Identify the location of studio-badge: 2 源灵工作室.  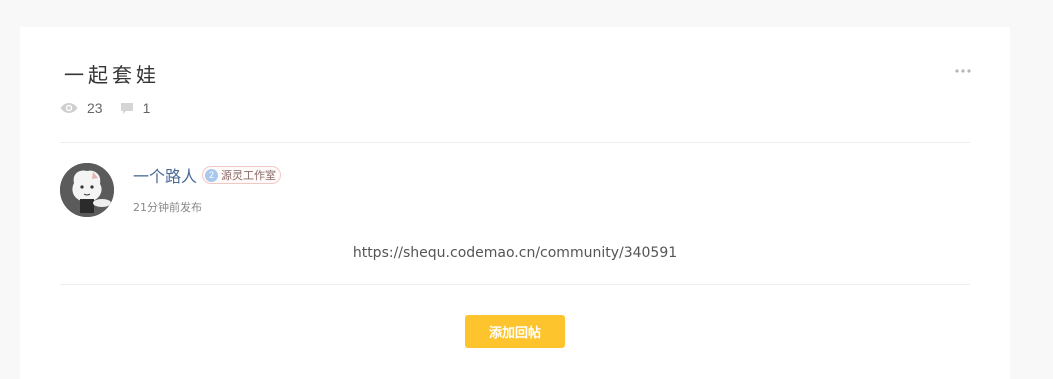
(242, 175).